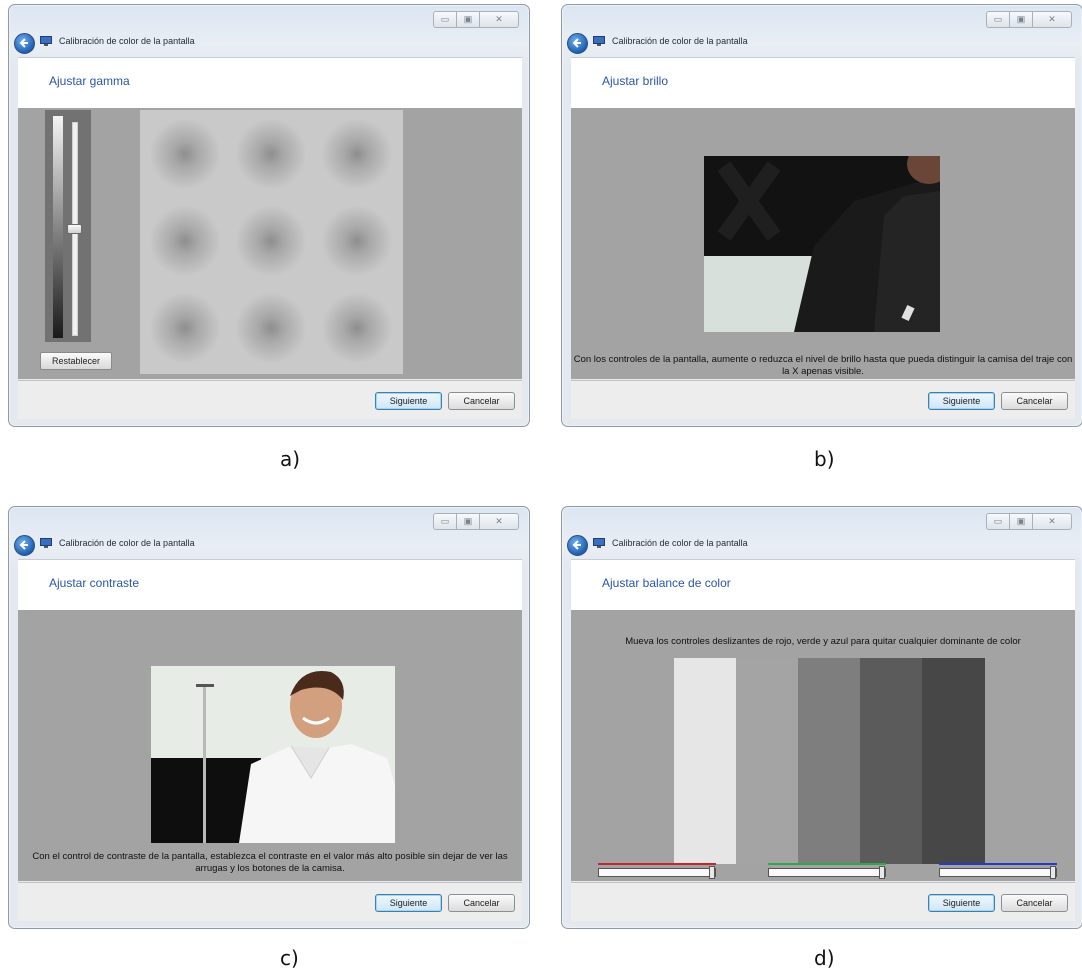 The height and width of the screenshot is (972, 1082). I want to click on brightness-sample-image, so click(822, 244).